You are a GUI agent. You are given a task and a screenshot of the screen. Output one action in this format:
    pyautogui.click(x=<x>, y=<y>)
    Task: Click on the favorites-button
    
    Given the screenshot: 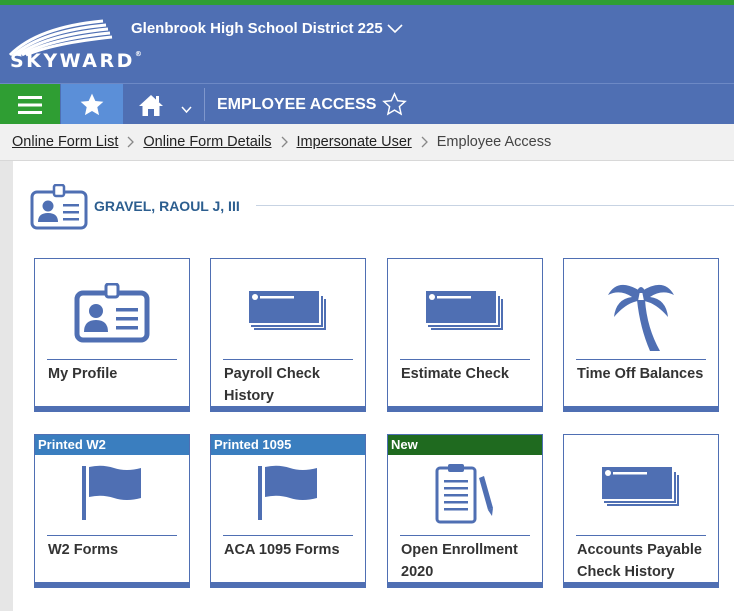 What is the action you would take?
    pyautogui.click(x=92, y=104)
    